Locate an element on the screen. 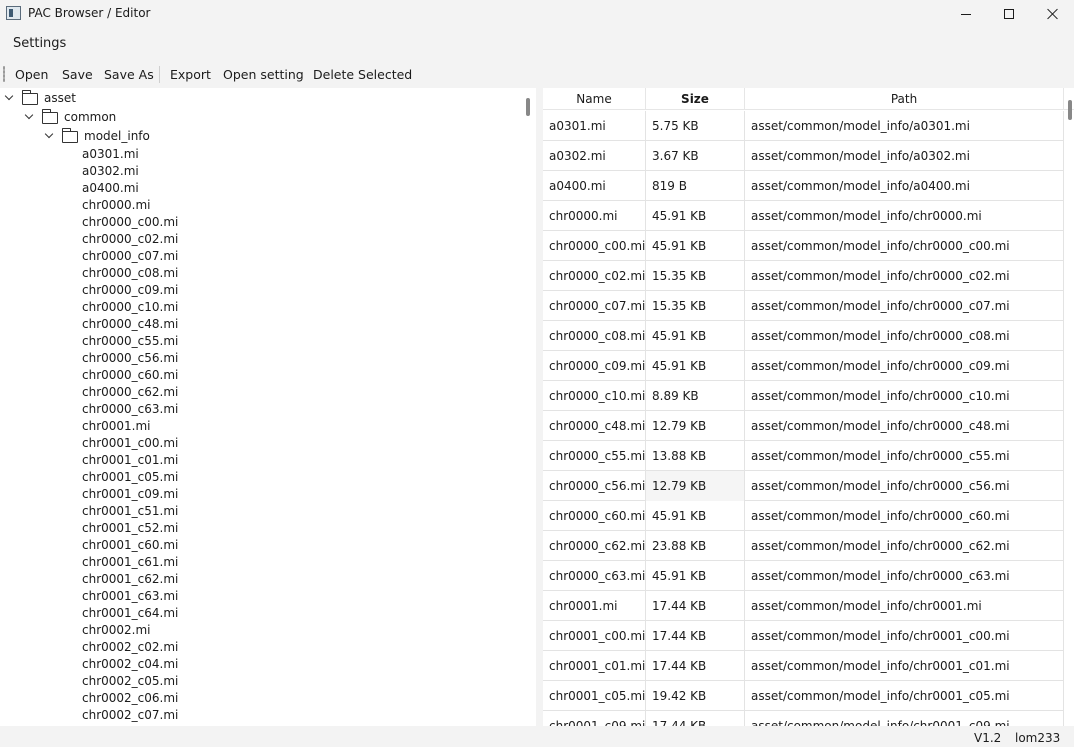  cell-name: chr0001_c05.mi is located at coordinates (594, 696).